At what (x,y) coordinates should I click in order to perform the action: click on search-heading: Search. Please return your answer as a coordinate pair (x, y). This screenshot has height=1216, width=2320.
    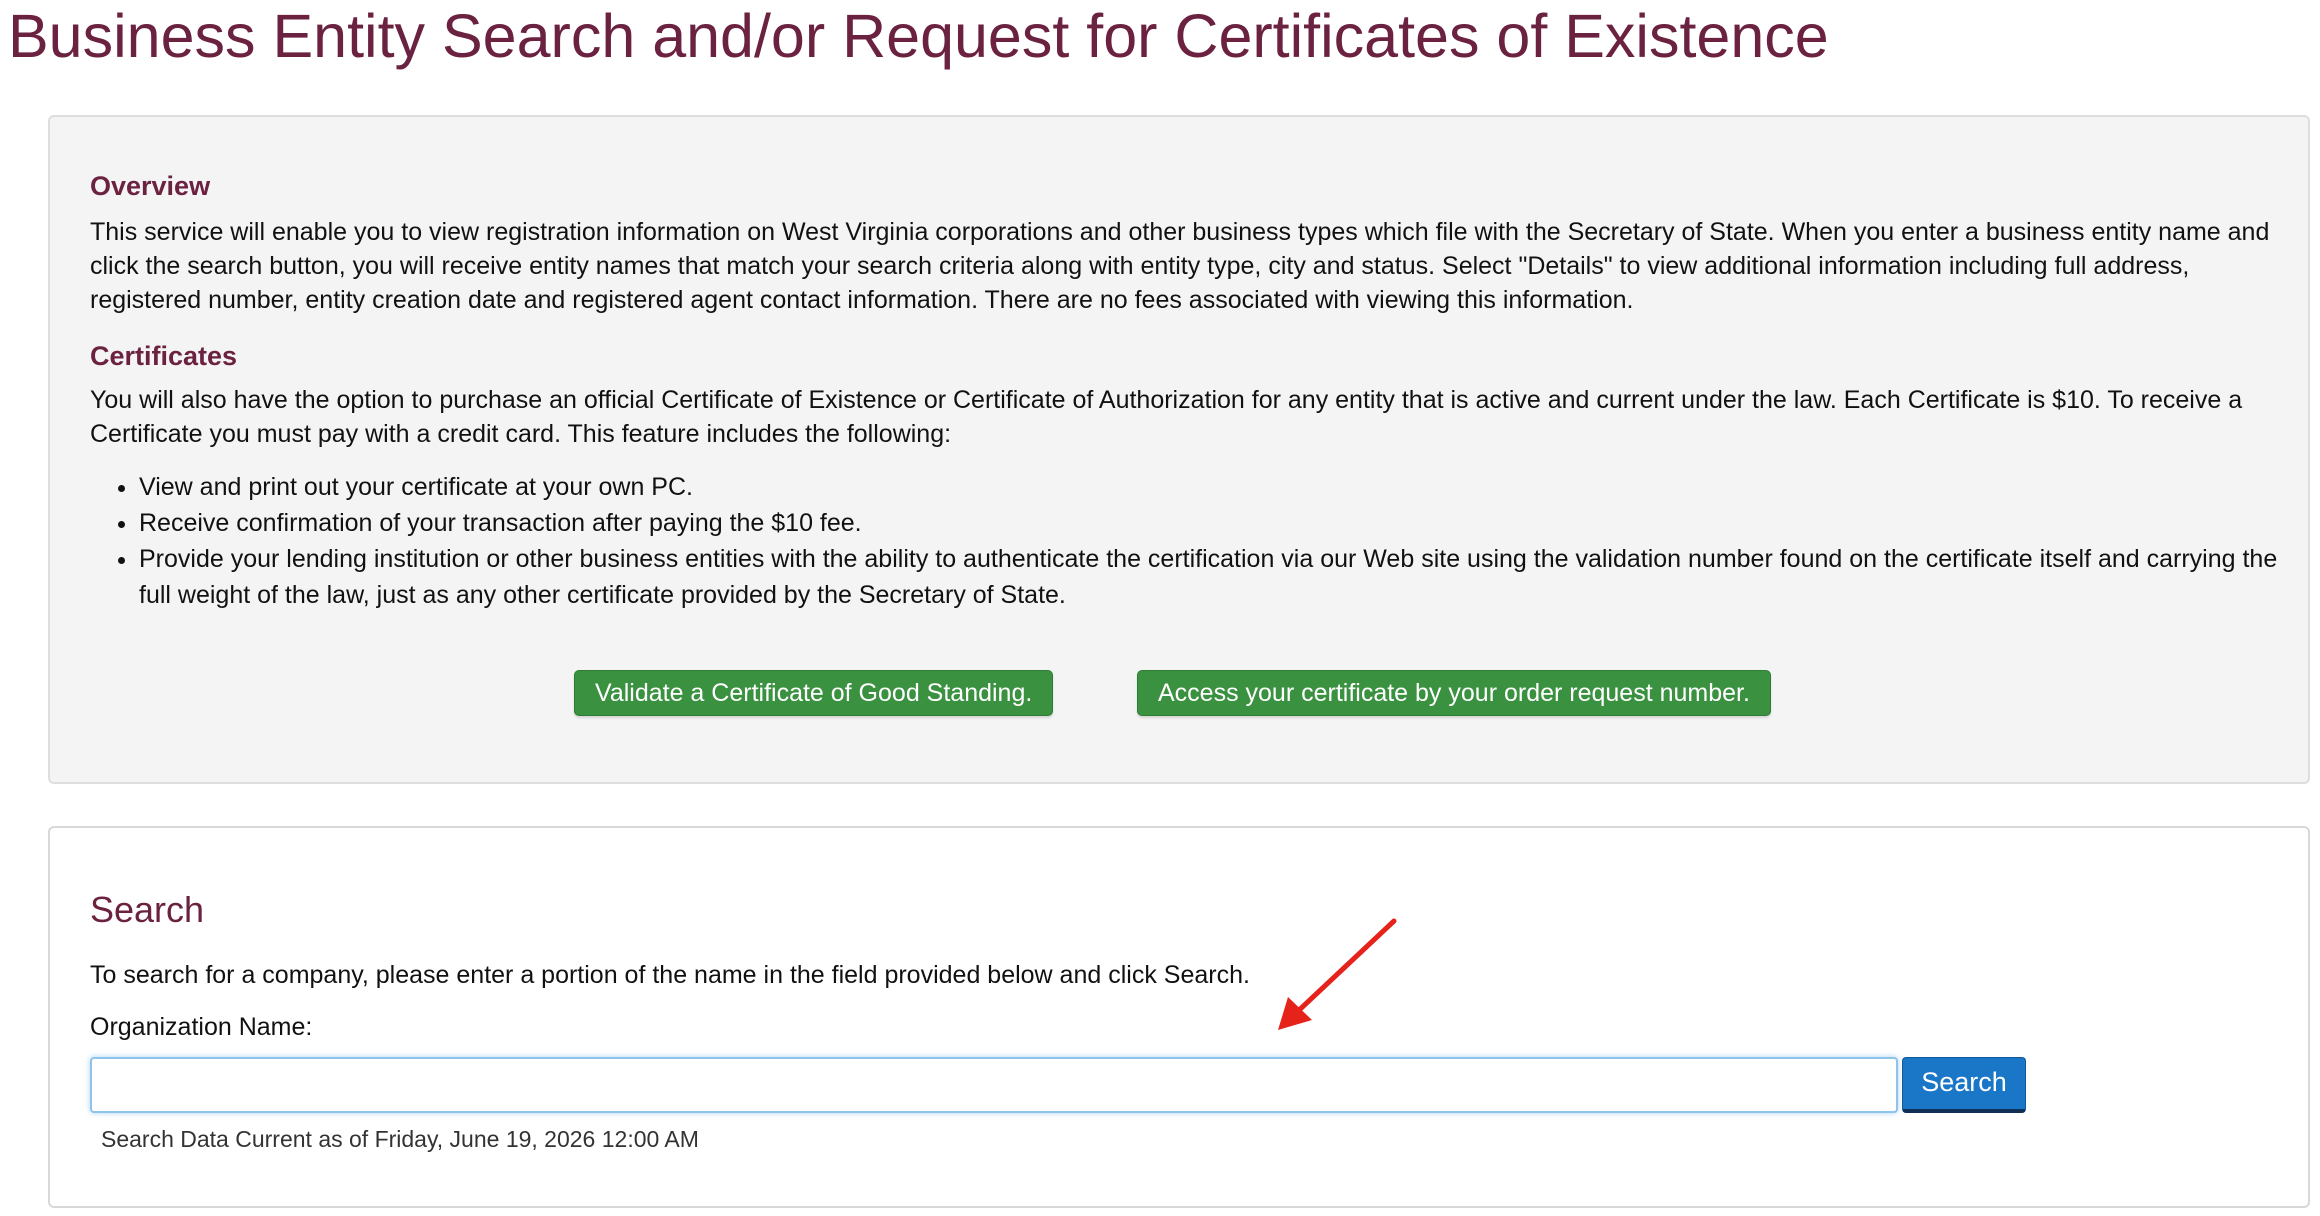
    Looking at the image, I should click on (147, 909).